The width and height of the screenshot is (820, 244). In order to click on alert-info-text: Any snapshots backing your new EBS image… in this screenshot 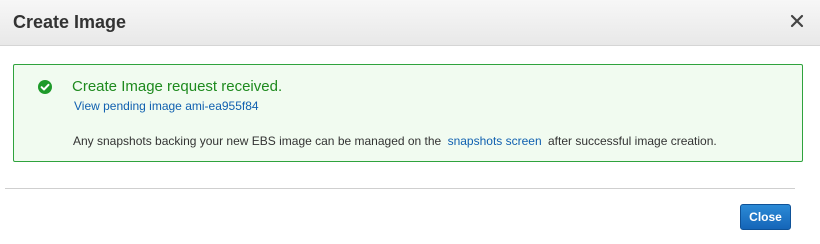, I will do `click(395, 141)`.